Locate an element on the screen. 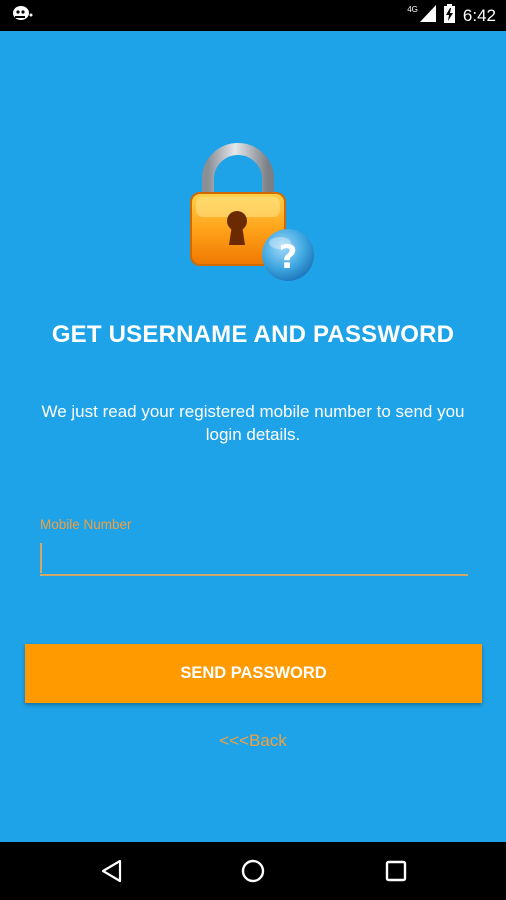 The width and height of the screenshot is (506, 900). status-left is located at coordinates (23, 15).